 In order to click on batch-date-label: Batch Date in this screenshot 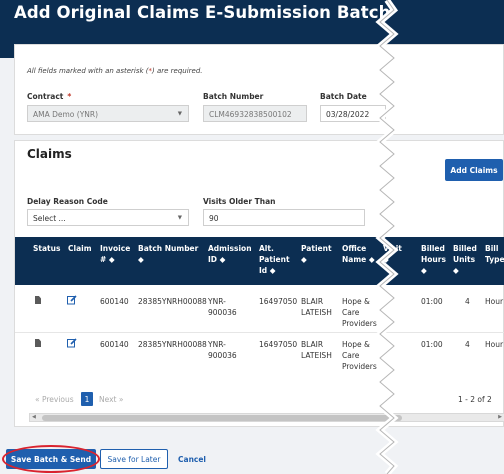, I will do `click(343, 96)`.